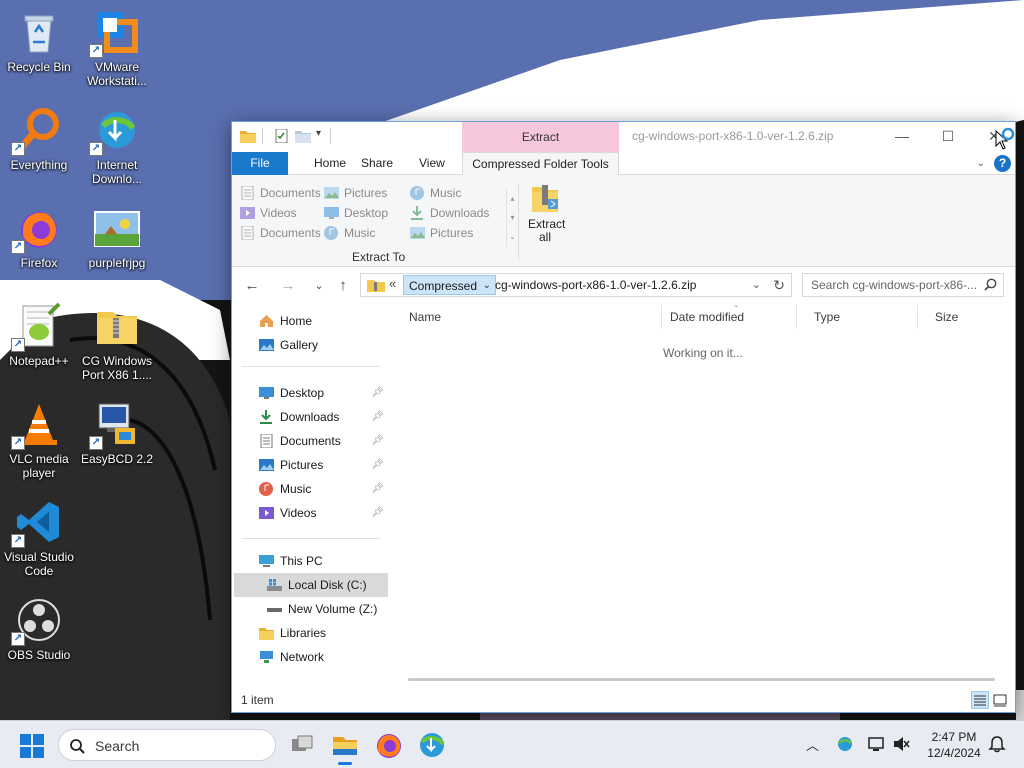 This screenshot has width=1024, height=768. Describe the element at coordinates (448, 213) in the screenshot. I see `gallery-item-downloads: Downloads` at that location.